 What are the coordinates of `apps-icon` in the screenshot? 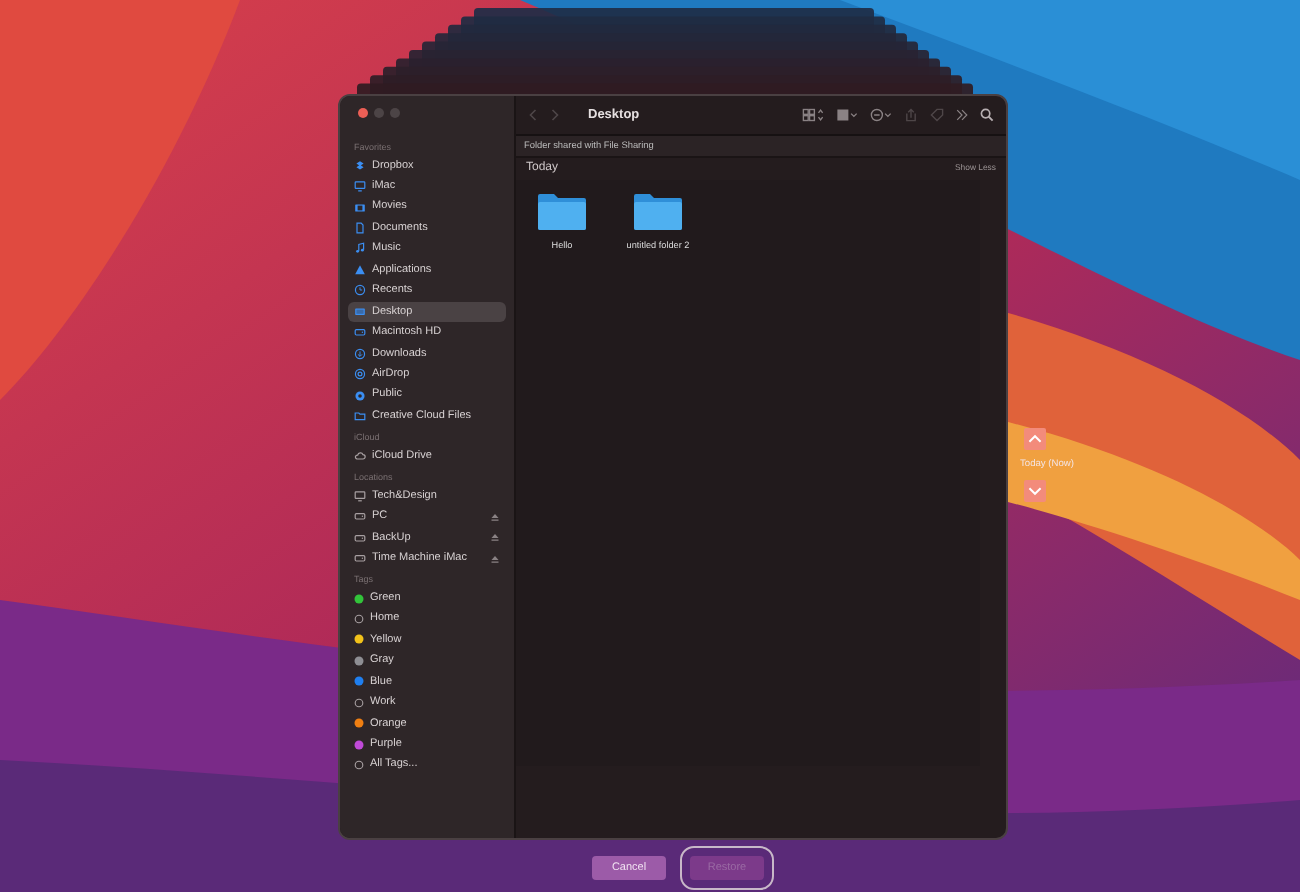 It's located at (360, 269).